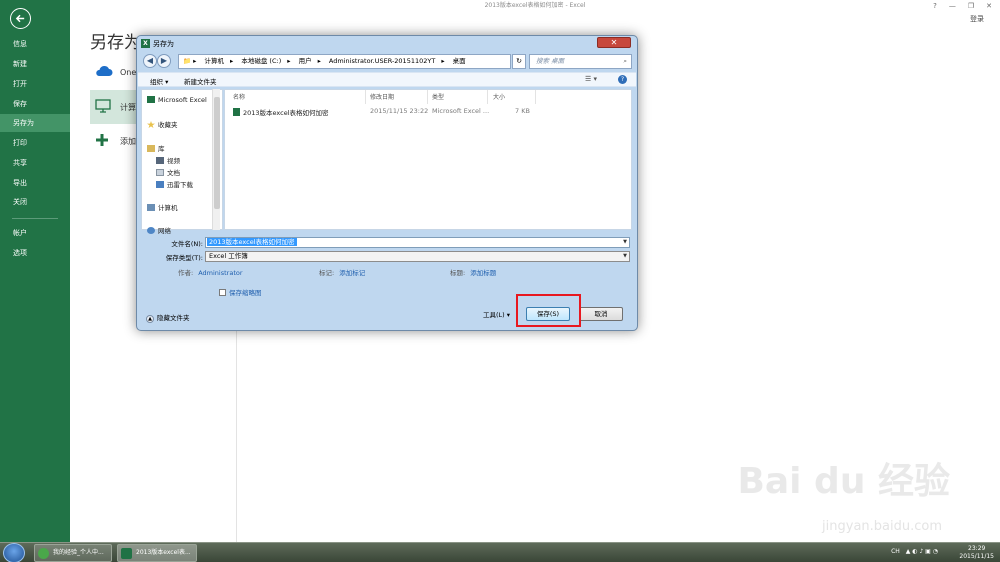 This screenshot has width=1000, height=562. What do you see at coordinates (459, 61) in the screenshot?
I see `breadcrumb-item: 桌面` at bounding box center [459, 61].